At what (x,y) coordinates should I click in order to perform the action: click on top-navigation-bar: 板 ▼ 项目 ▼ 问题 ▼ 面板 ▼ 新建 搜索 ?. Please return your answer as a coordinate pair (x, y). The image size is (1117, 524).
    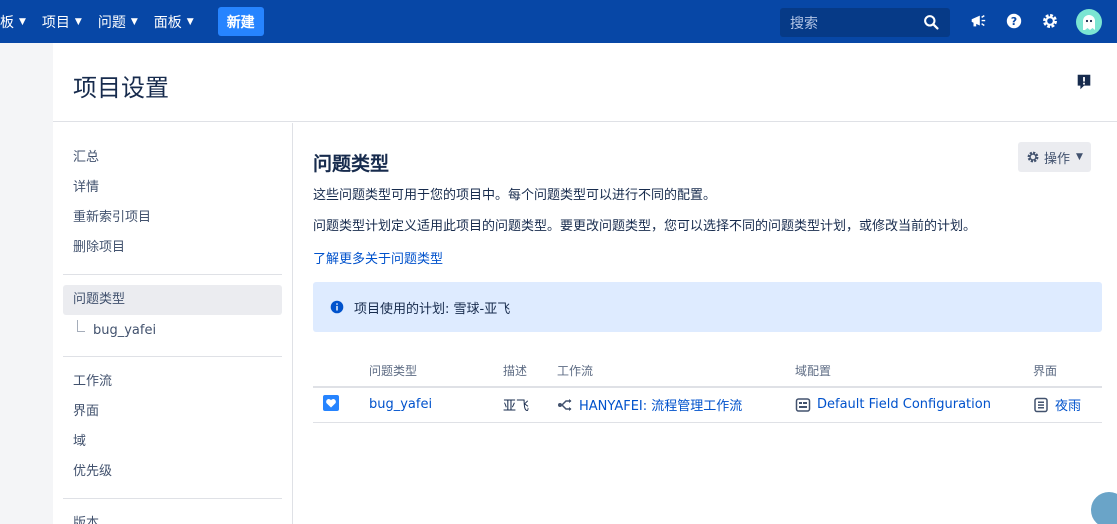
    Looking at the image, I should click on (558, 21).